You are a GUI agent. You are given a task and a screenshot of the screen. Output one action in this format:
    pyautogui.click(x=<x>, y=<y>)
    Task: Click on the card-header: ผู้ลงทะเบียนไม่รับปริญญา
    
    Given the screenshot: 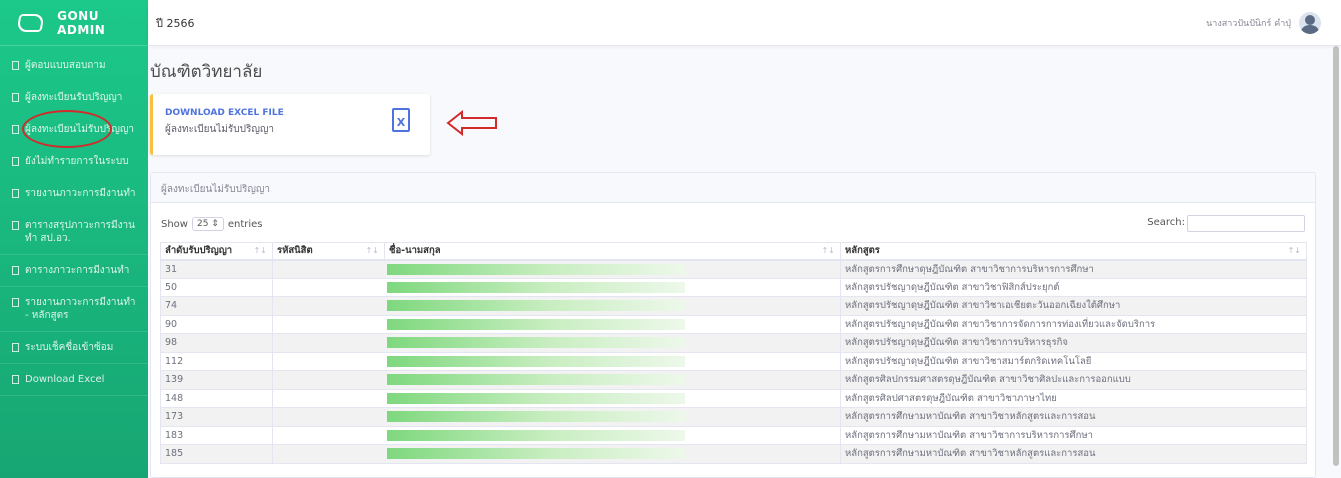 What is the action you would take?
    pyautogui.click(x=733, y=188)
    